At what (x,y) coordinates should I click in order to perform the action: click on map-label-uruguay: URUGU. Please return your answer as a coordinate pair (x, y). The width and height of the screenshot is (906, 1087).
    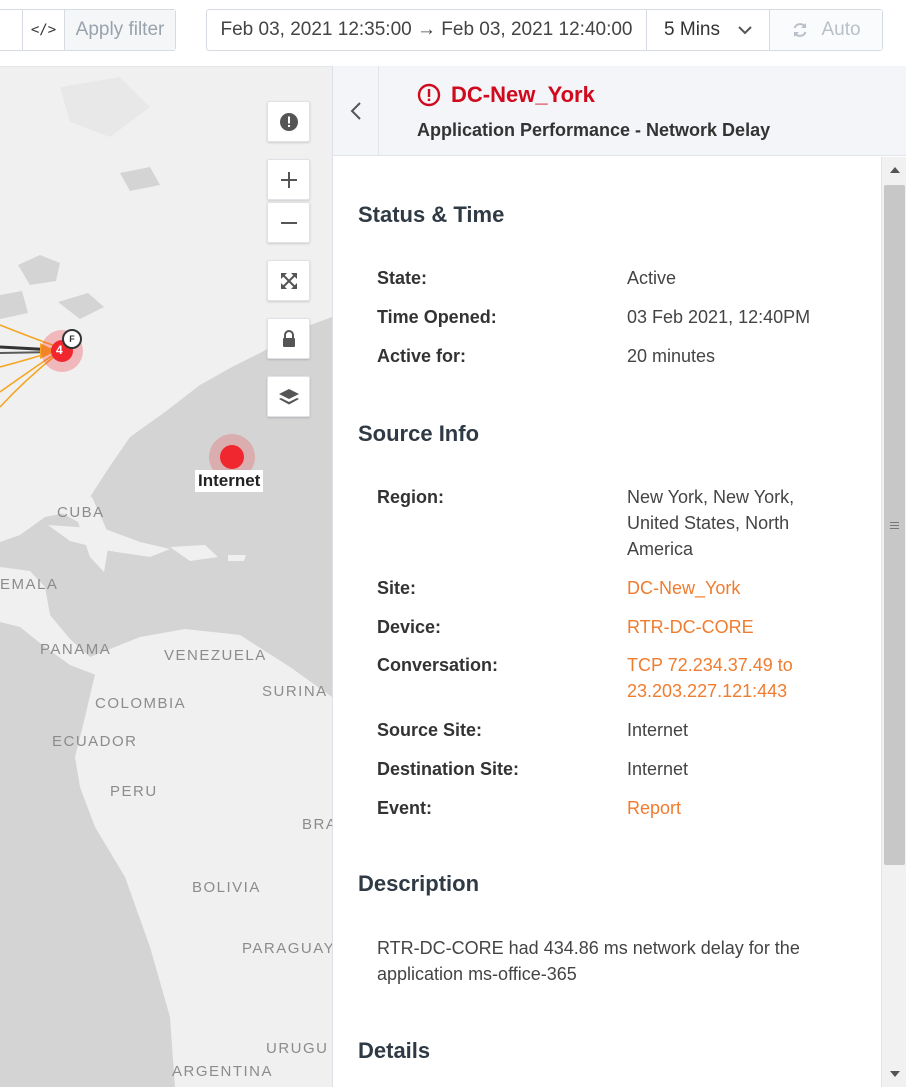
    Looking at the image, I should click on (297, 1048).